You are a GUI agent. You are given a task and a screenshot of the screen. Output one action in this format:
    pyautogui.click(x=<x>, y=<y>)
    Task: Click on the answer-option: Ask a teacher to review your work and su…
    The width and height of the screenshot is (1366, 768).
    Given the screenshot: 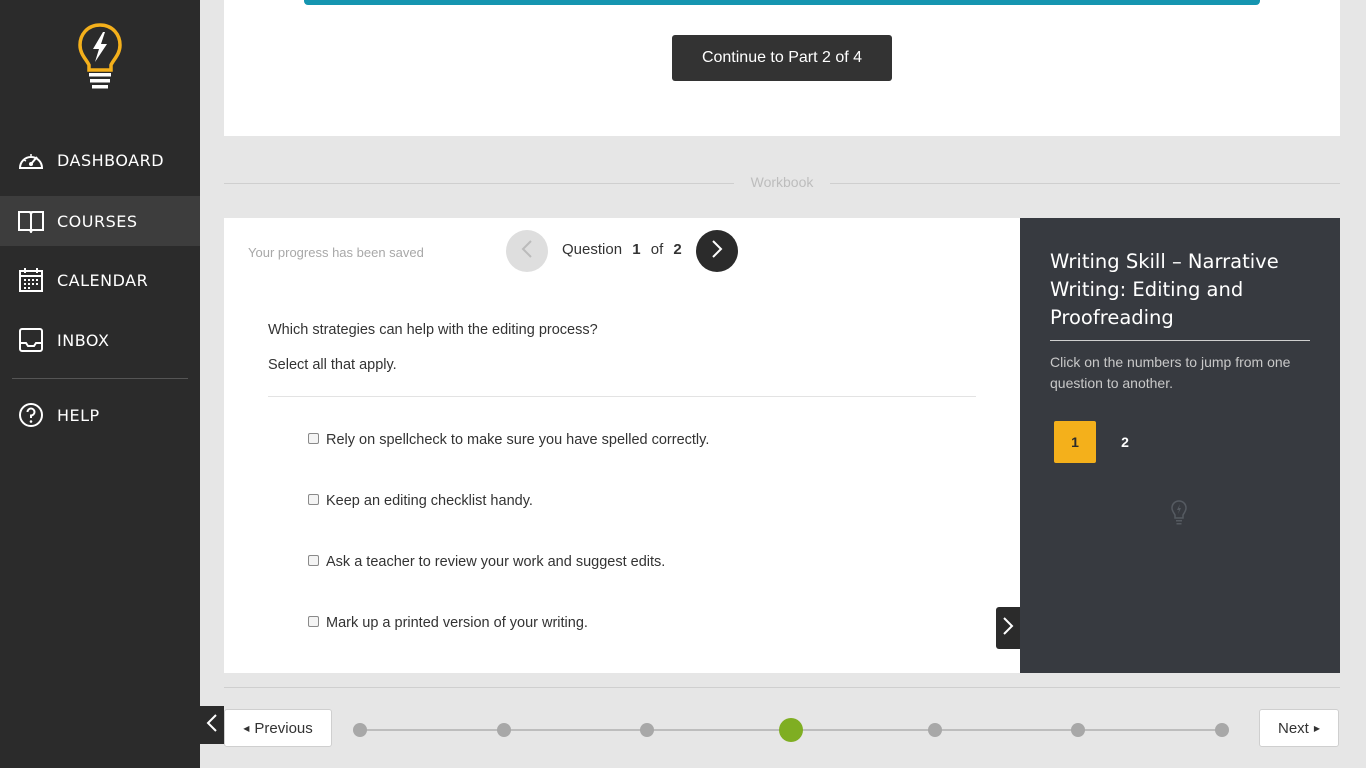 What is the action you would take?
    pyautogui.click(x=486, y=562)
    